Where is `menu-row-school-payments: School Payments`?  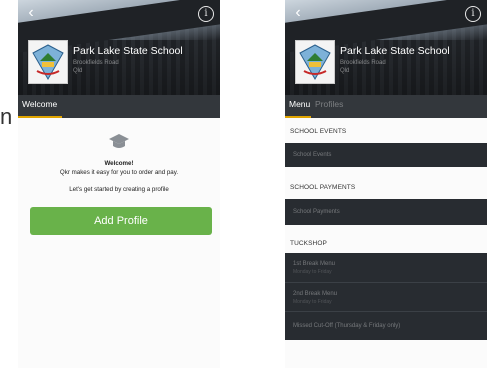 menu-row-school-payments: School Payments is located at coordinates (386, 212).